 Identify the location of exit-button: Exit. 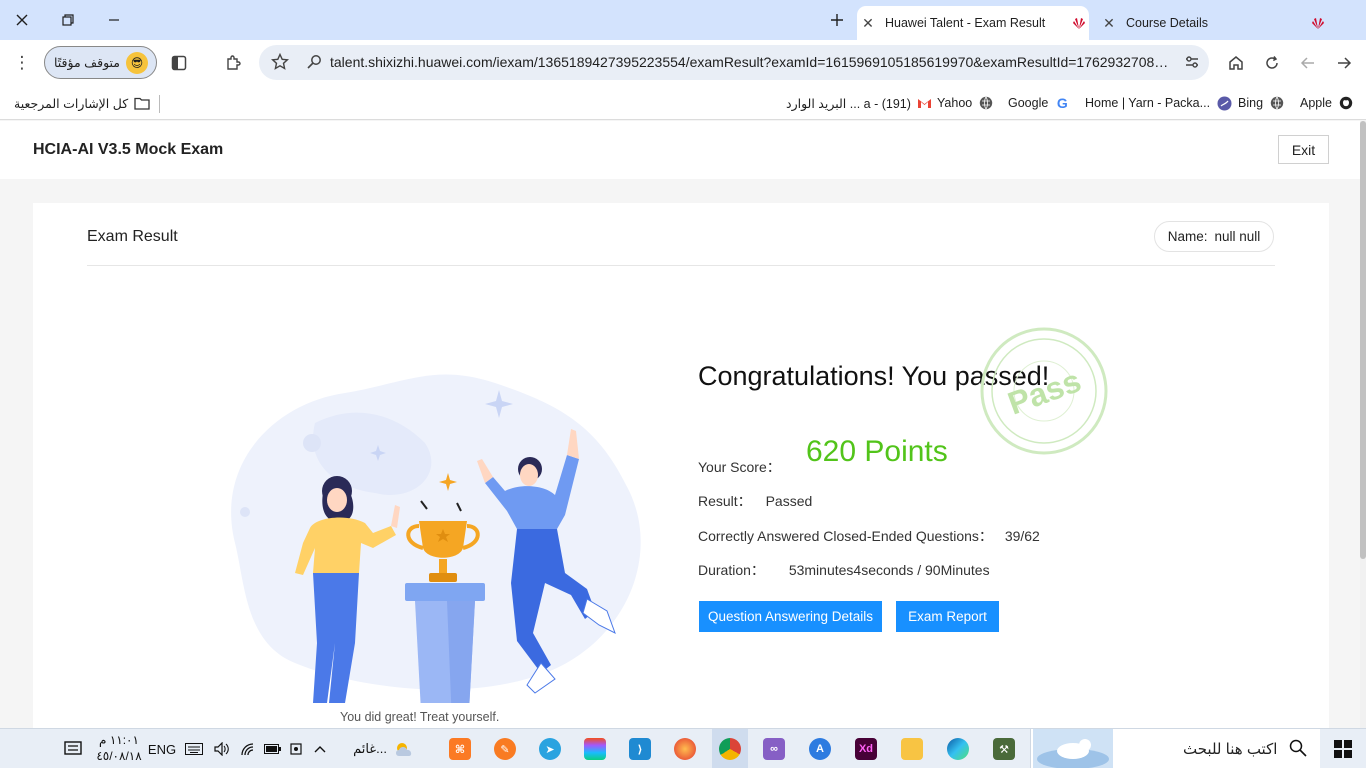
(1303, 149).